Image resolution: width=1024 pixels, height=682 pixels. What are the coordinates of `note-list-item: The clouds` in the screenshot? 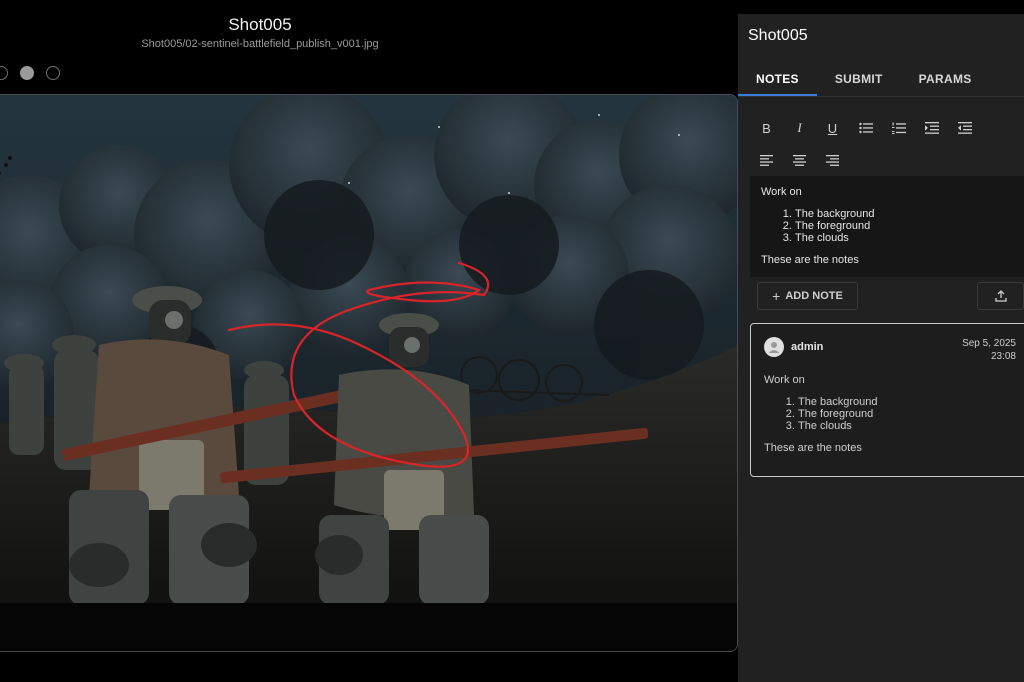 It's located at (906, 426).